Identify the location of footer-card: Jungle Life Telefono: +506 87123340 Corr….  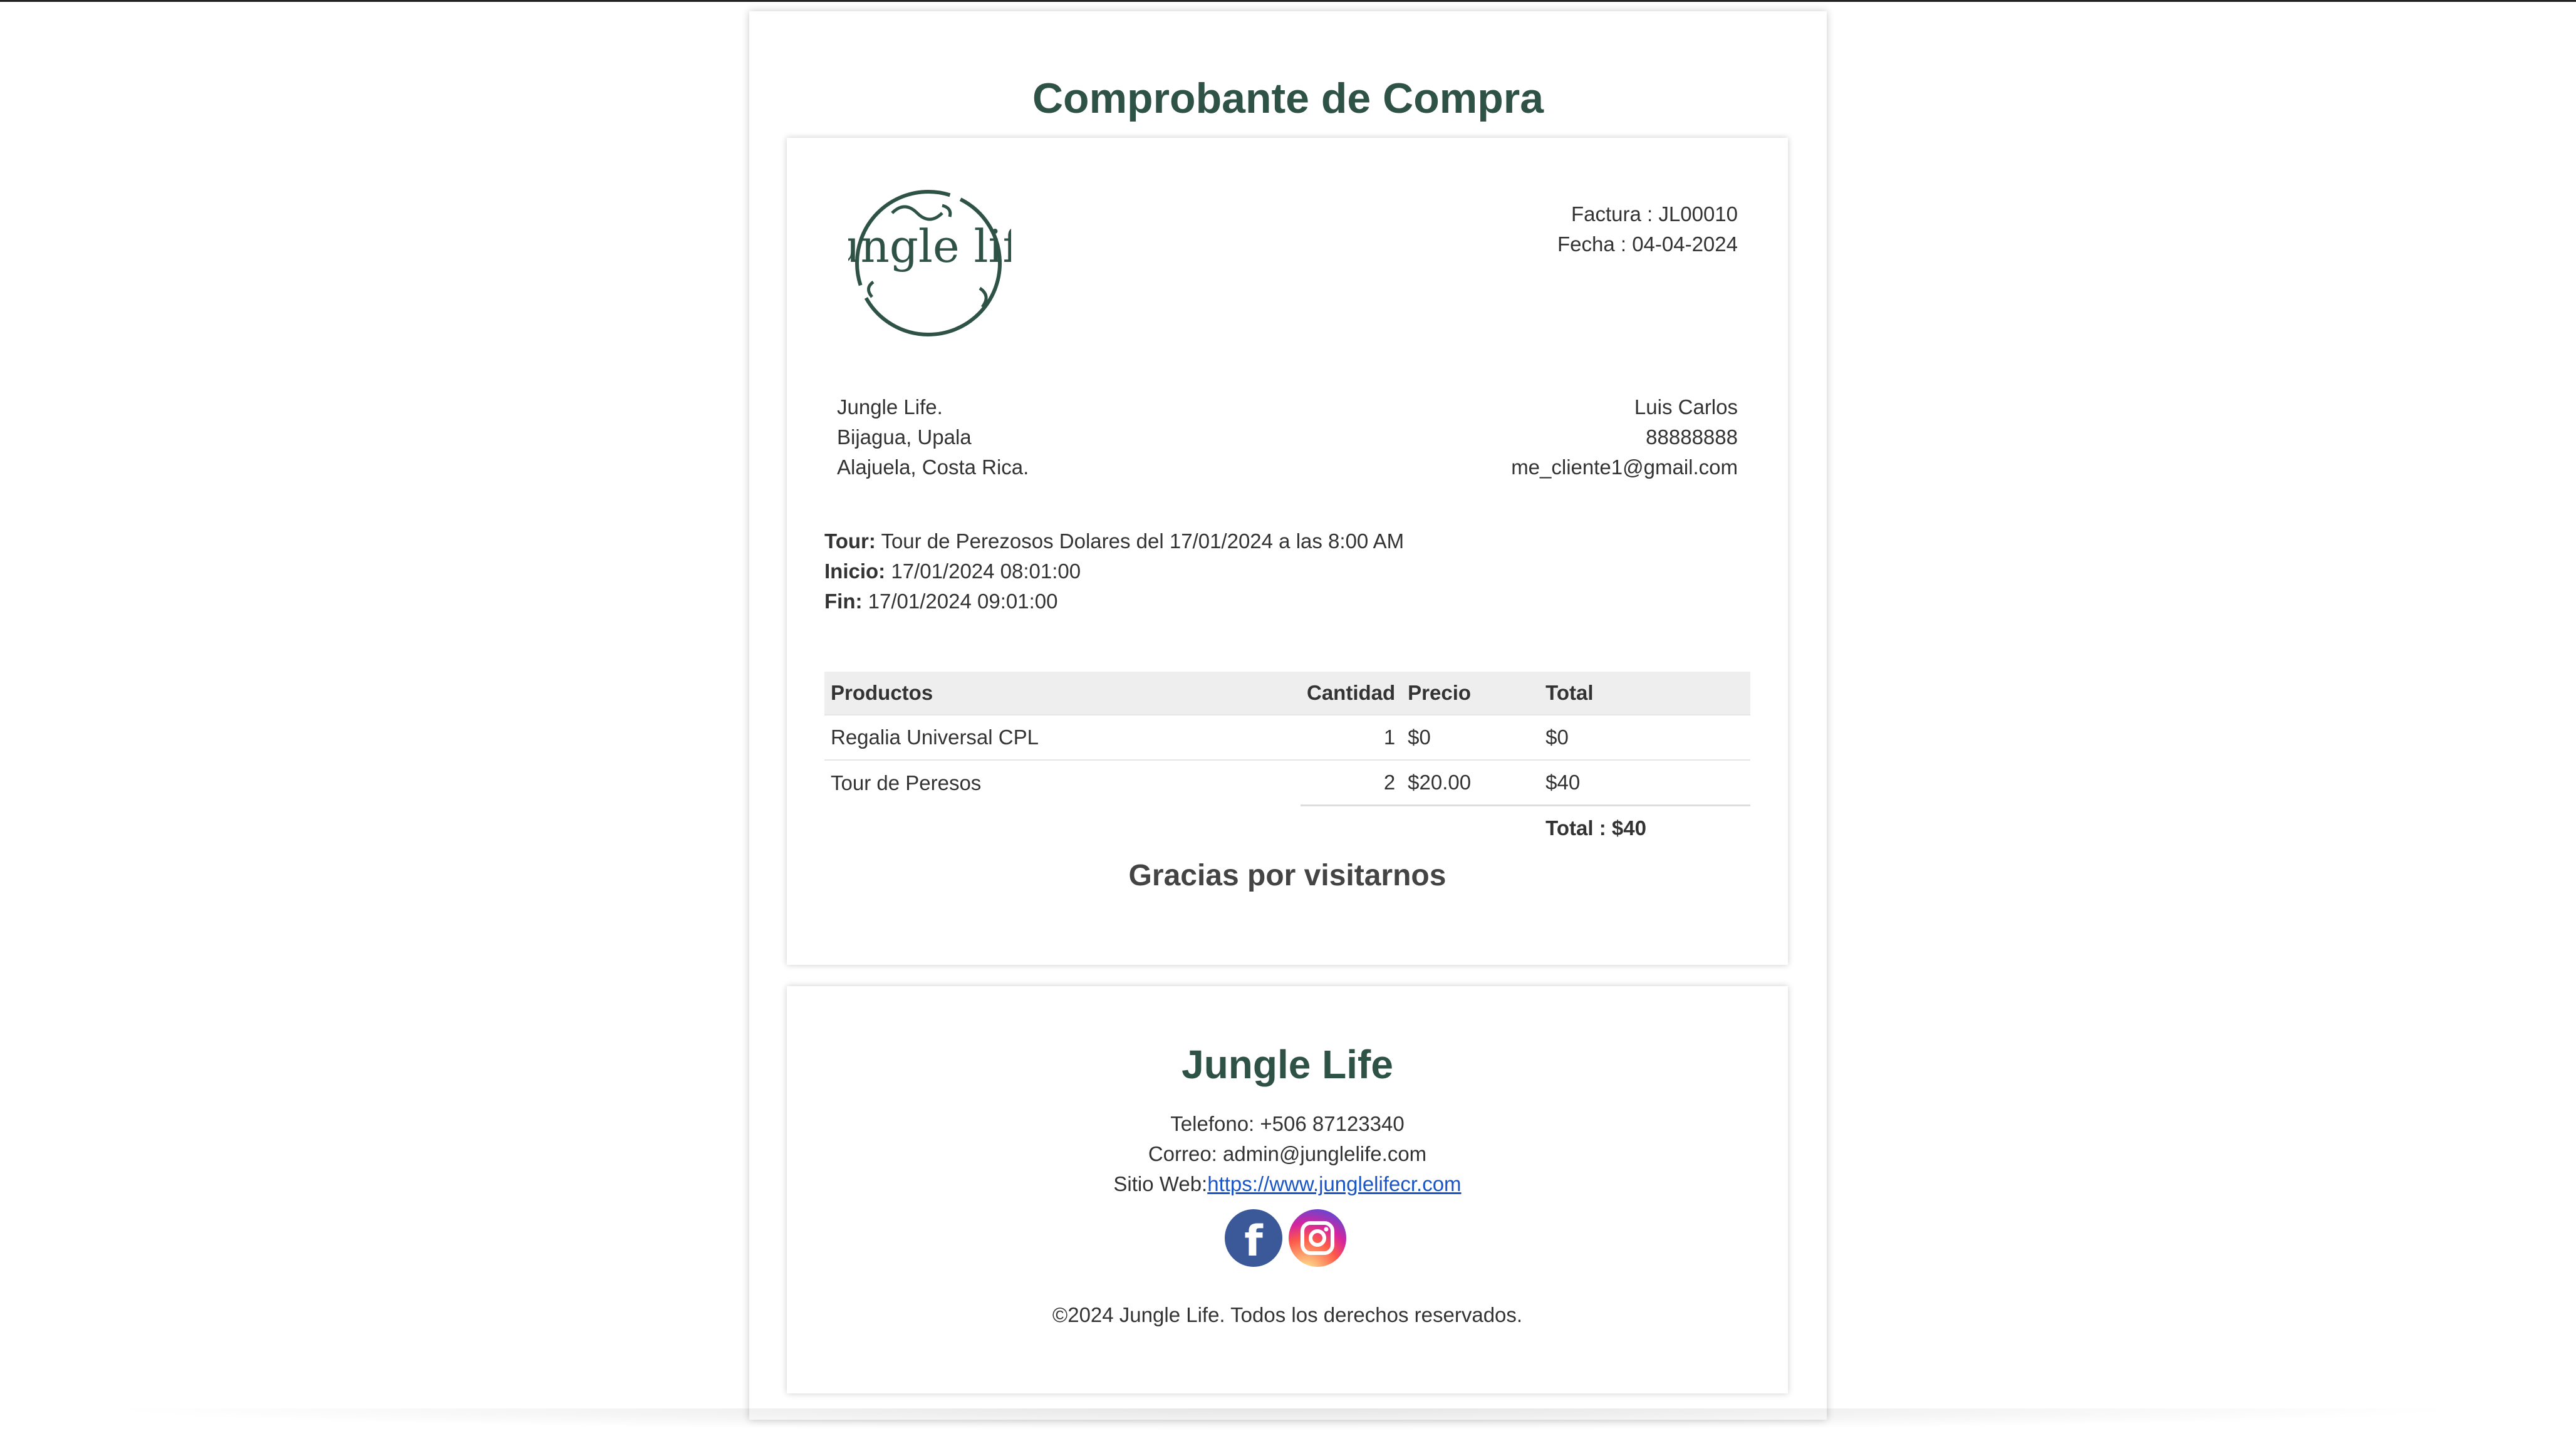
(1287, 1189).